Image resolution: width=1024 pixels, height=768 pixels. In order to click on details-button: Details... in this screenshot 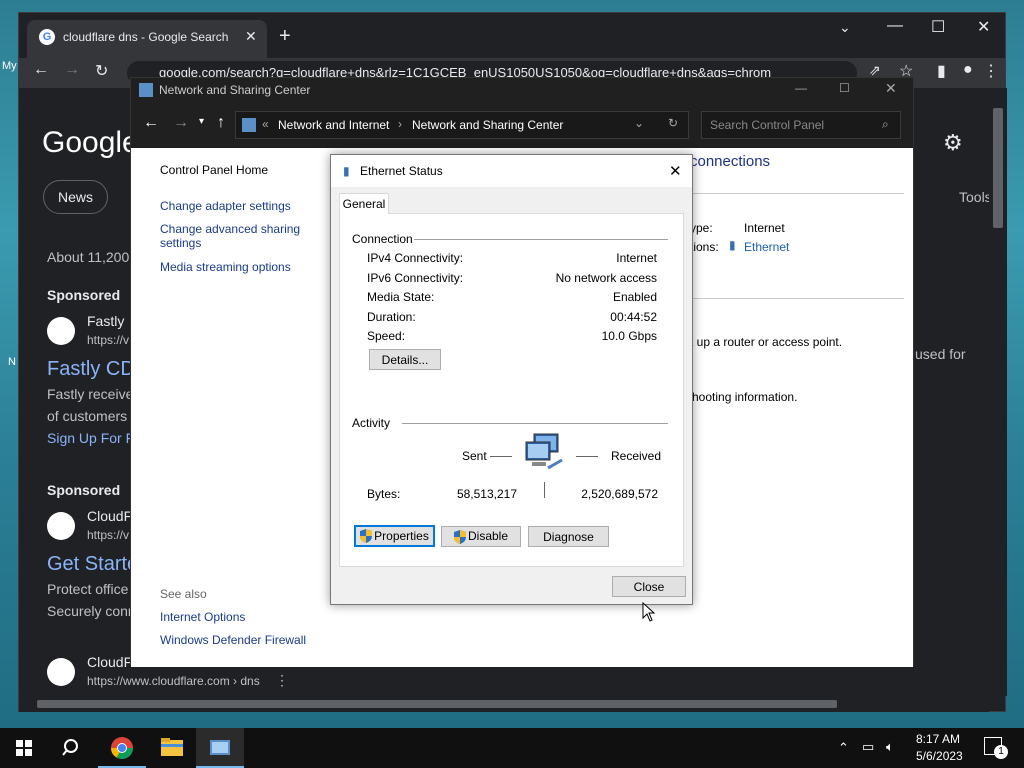, I will do `click(405, 359)`.